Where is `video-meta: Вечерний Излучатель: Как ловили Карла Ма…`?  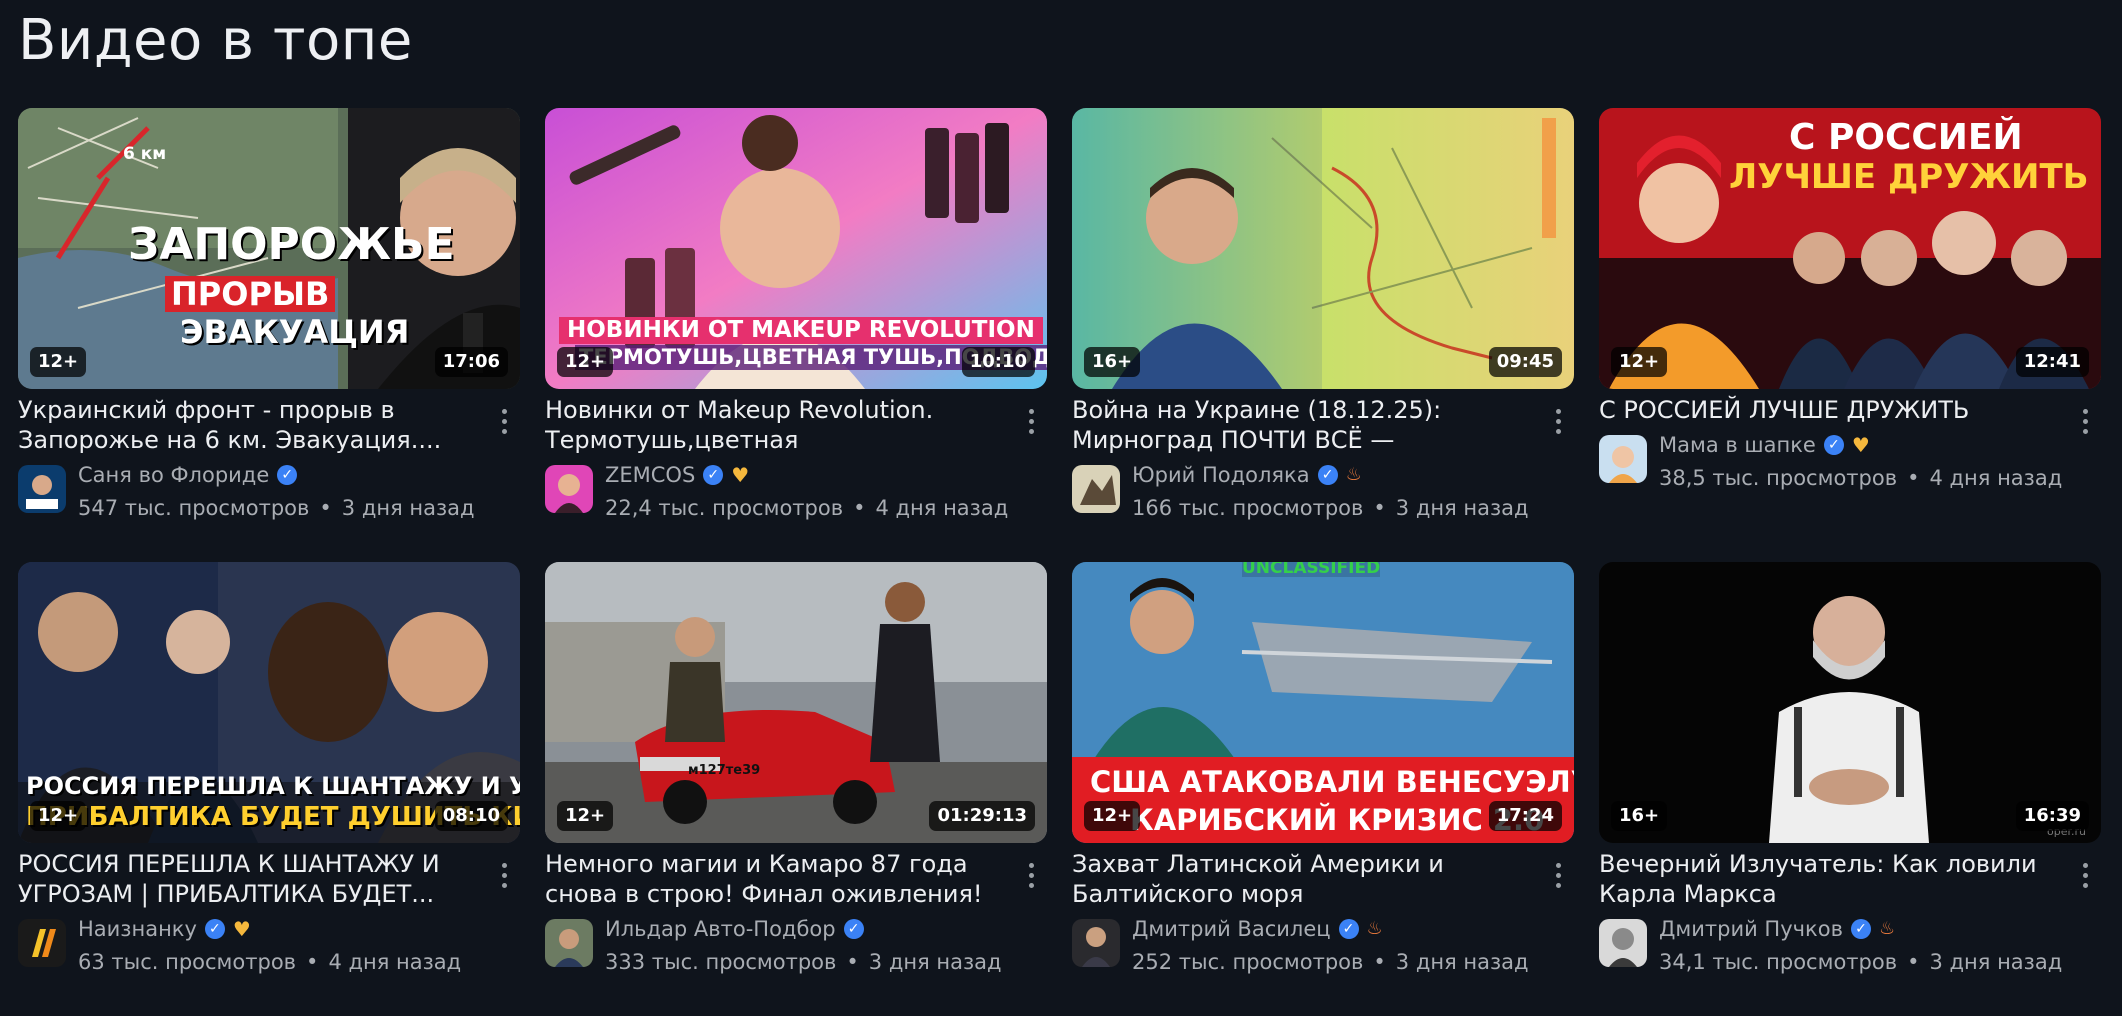
video-meta: Вечерний Излучатель: Как ловили Карла Ма… is located at coordinates (1850, 908).